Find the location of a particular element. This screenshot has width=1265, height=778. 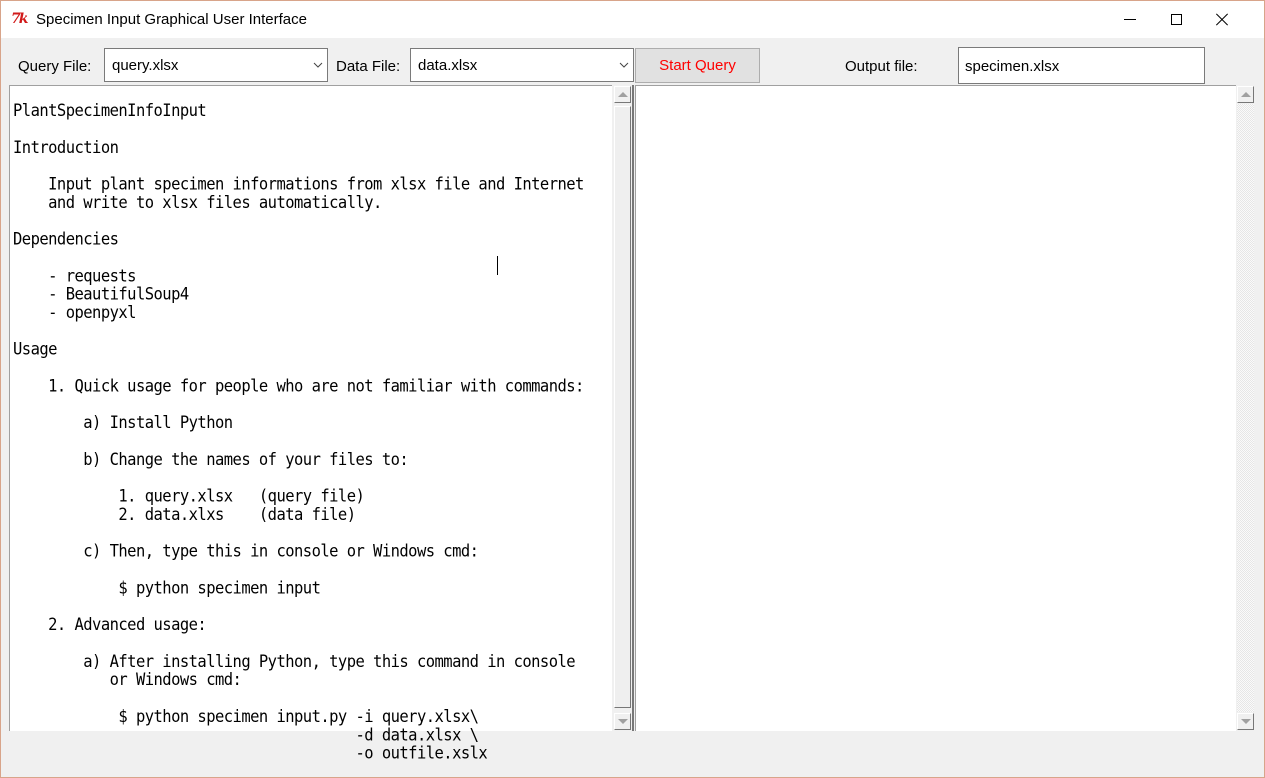

close-icon is located at coordinates (1222, 20).